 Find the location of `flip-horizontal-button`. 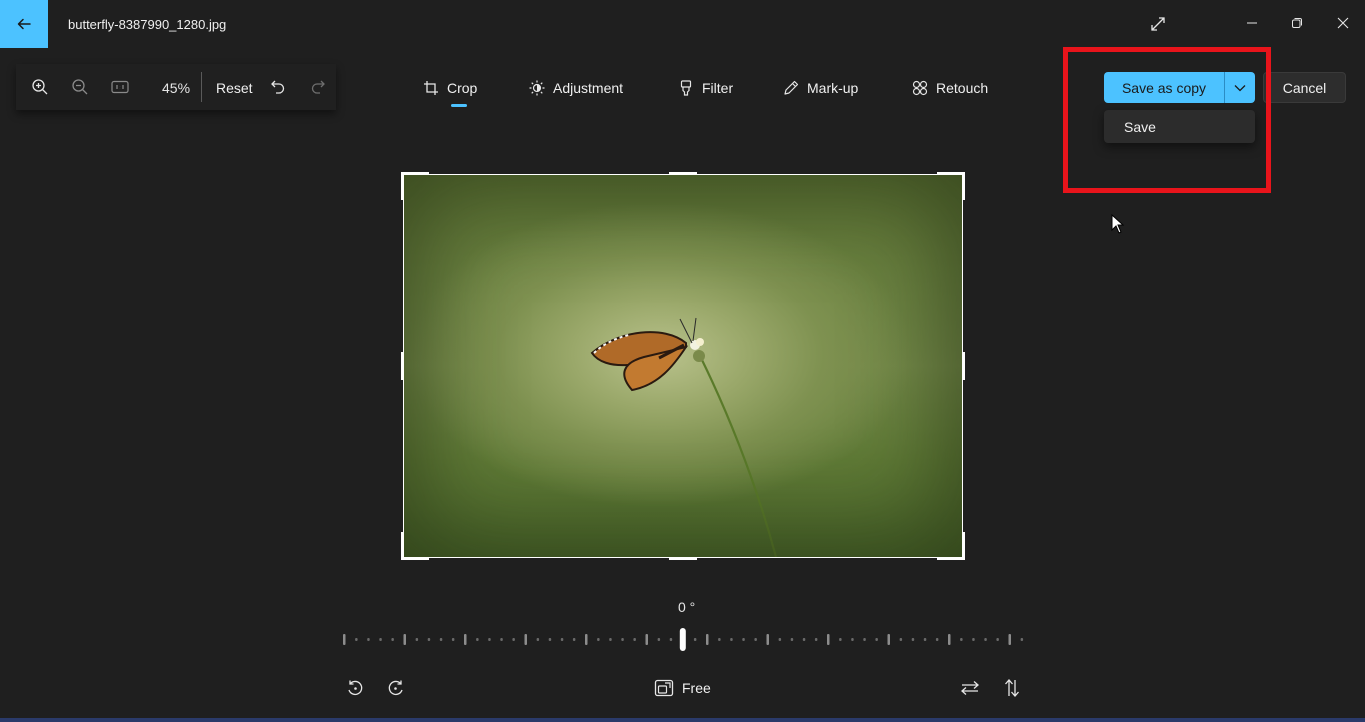

flip-horizontal-button is located at coordinates (970, 688).